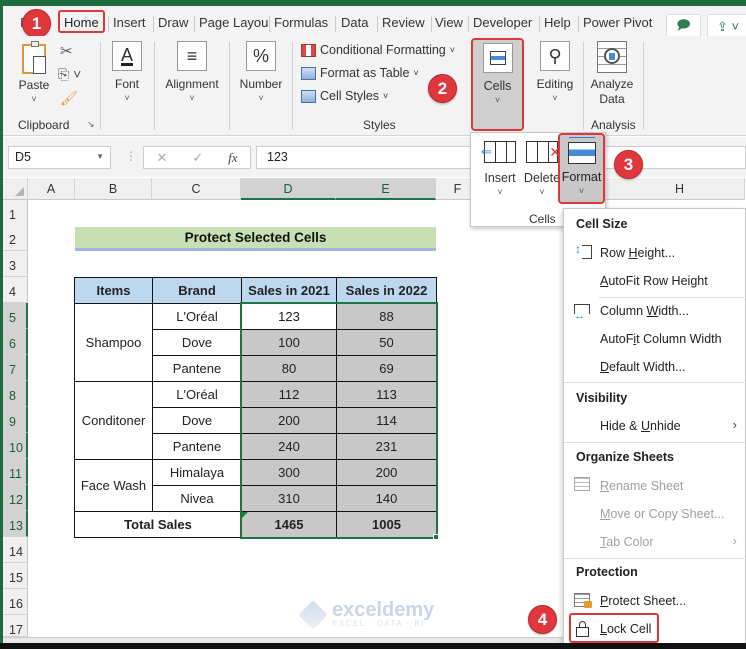 Image resolution: width=746 pixels, height=649 pixels. I want to click on tab-view: View, so click(449, 22).